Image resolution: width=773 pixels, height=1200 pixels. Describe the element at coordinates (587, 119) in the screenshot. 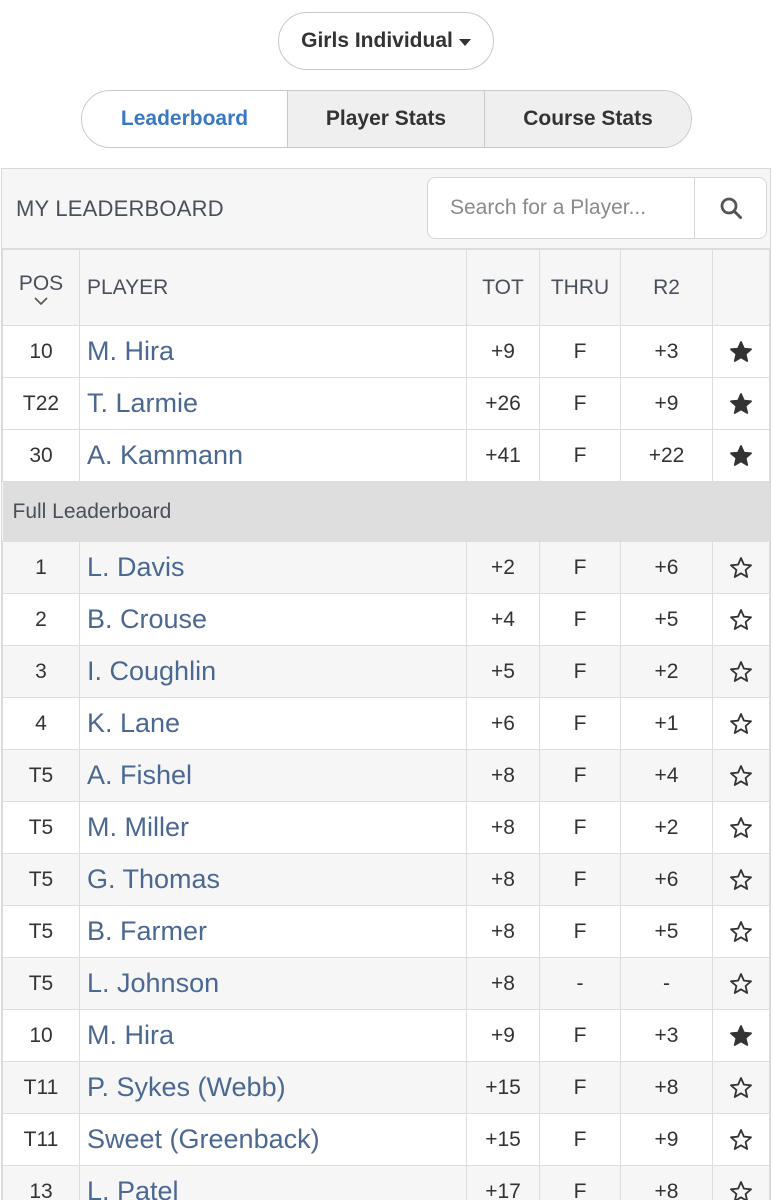

I see `tab-course-stats: Course Stats` at that location.